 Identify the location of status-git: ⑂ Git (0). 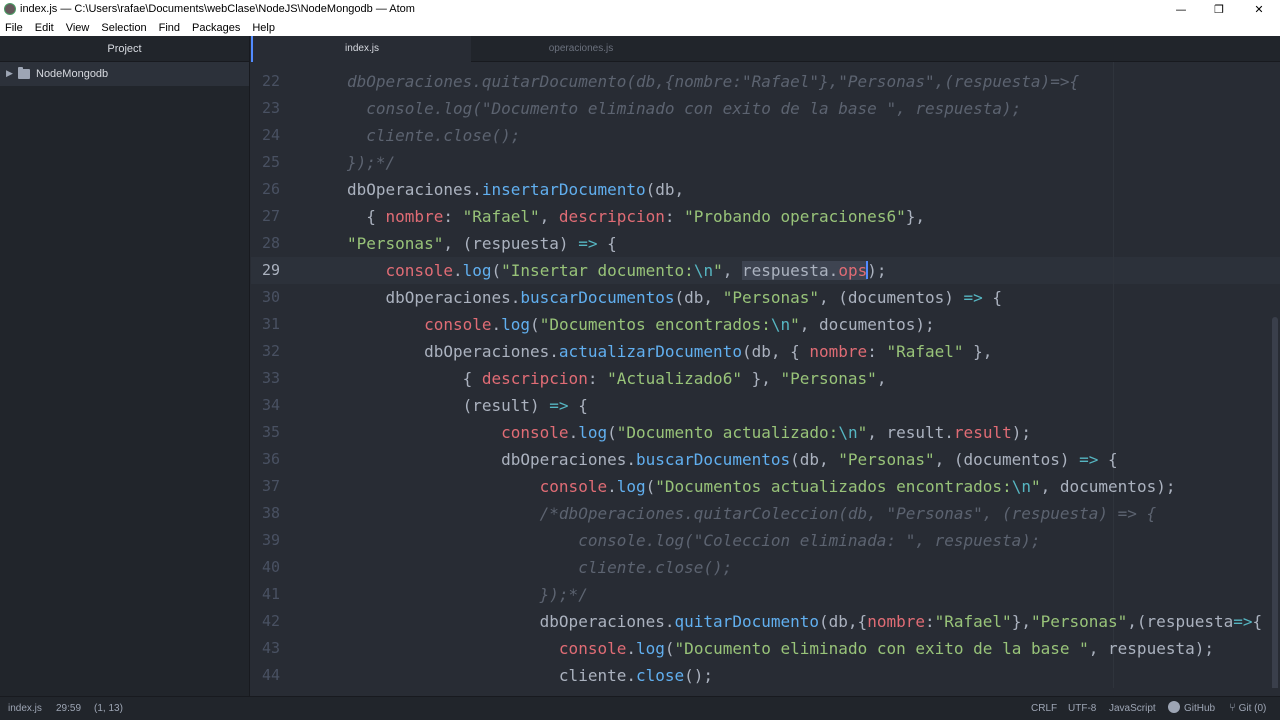
(1247, 708).